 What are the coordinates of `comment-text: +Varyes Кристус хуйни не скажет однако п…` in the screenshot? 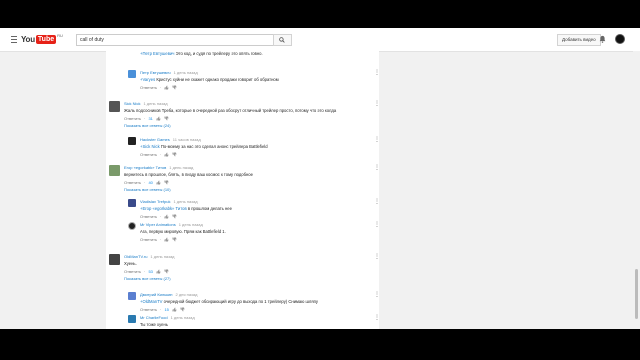 It's located at (209, 79).